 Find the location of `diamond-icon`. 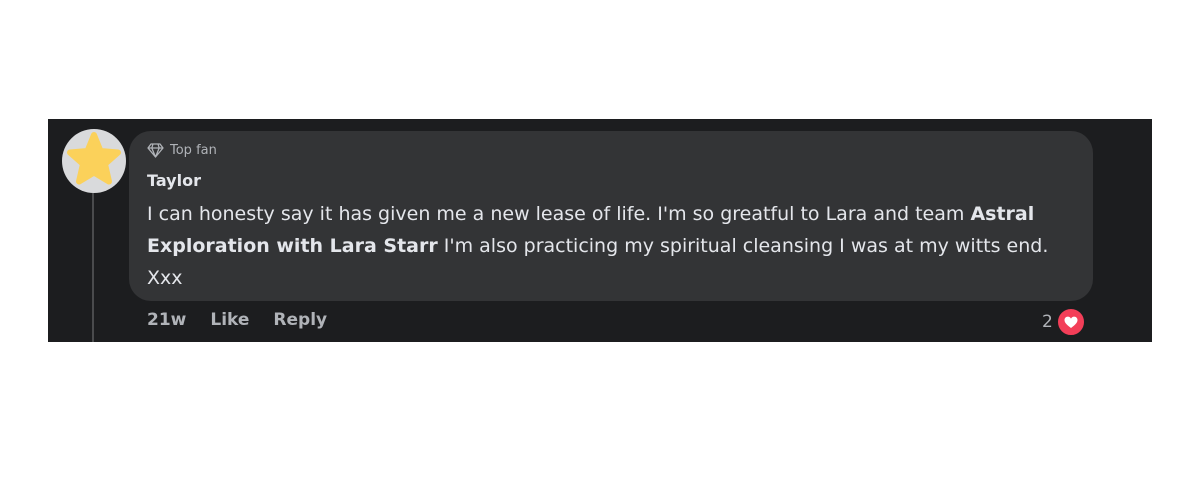

diamond-icon is located at coordinates (155, 150).